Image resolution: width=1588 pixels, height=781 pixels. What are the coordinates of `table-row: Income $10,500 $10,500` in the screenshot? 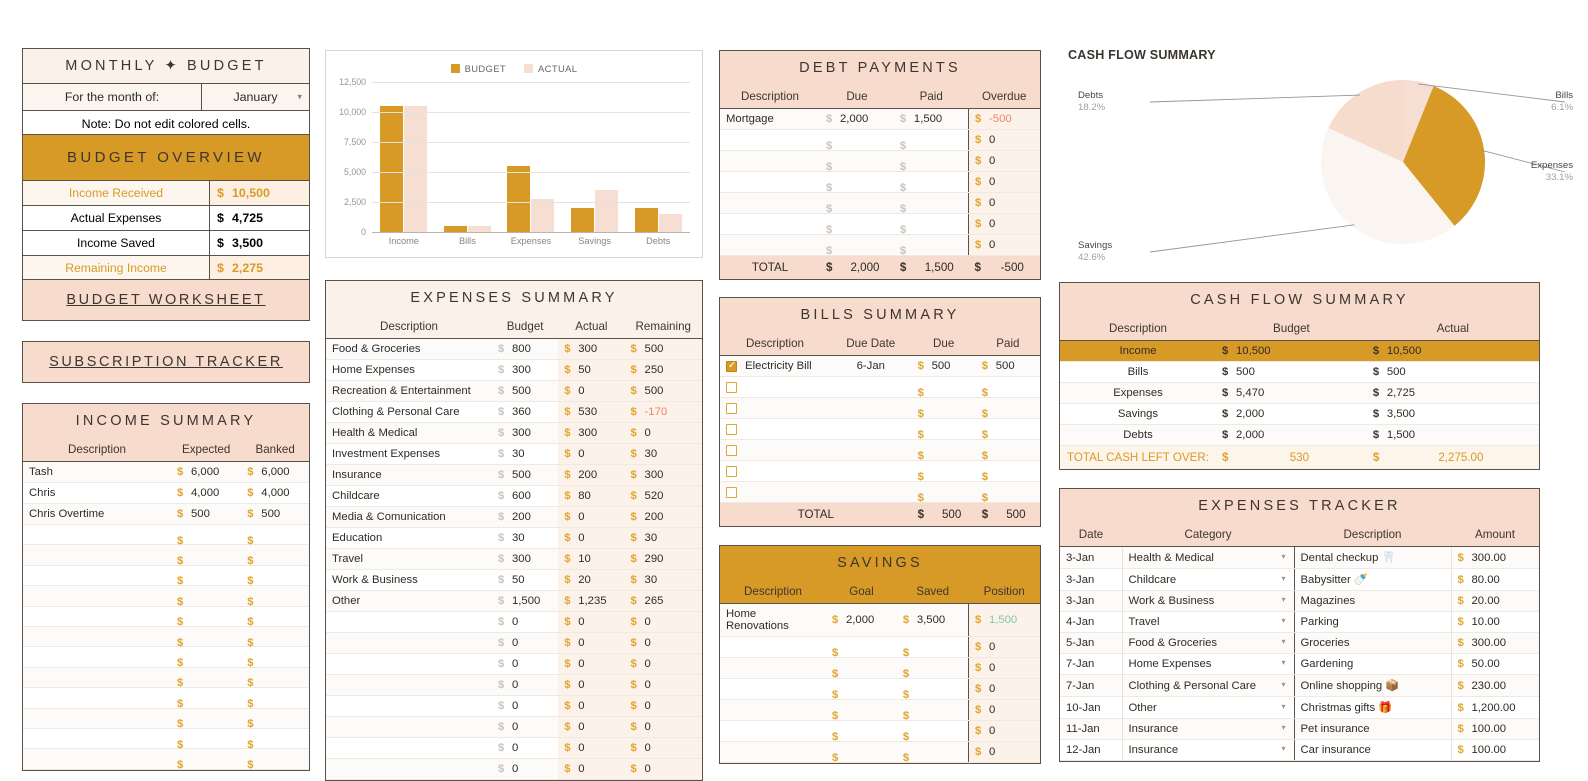 It's located at (1299, 351).